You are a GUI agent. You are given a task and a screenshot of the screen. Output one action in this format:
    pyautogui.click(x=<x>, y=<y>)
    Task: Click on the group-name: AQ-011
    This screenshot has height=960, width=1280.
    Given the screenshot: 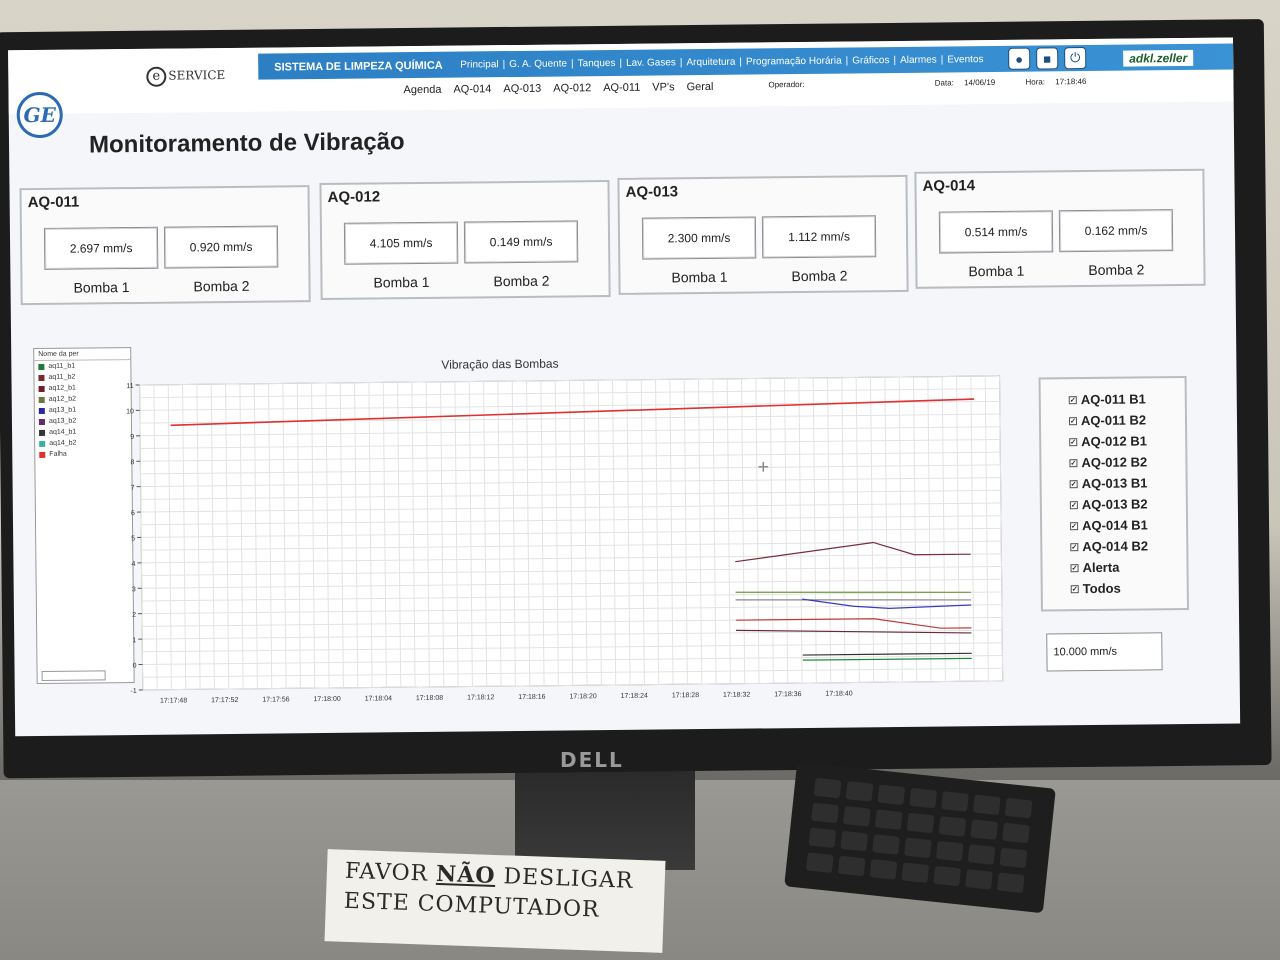 What is the action you would take?
    pyautogui.click(x=53, y=202)
    